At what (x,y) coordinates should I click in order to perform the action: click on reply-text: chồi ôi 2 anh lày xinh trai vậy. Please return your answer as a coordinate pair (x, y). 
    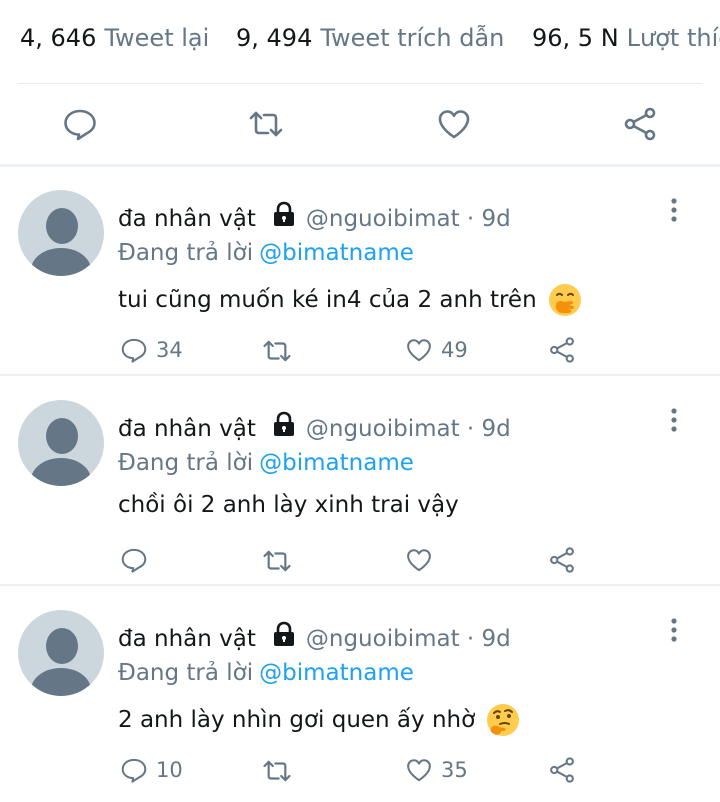
    Looking at the image, I should click on (288, 505).